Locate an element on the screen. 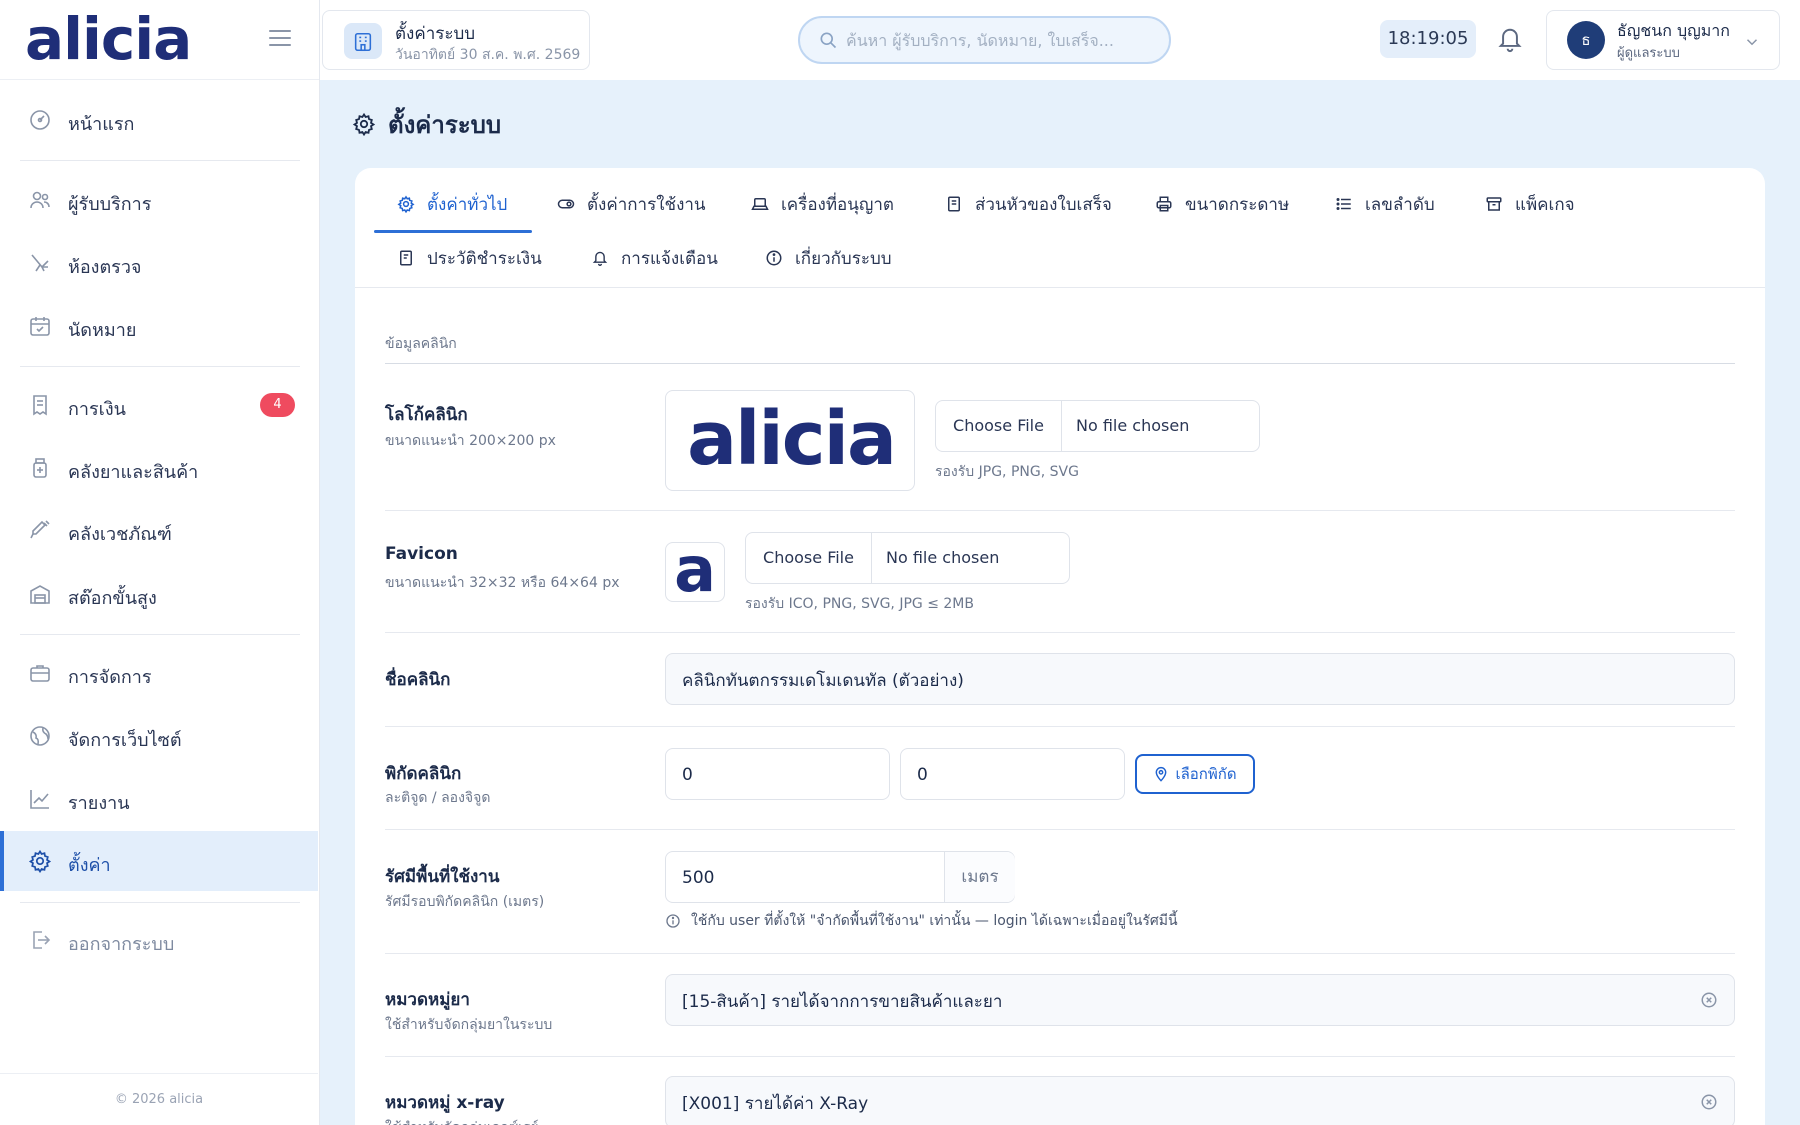 This screenshot has width=1800, height=1125. xray-category-select is located at coordinates (1200, 1100).